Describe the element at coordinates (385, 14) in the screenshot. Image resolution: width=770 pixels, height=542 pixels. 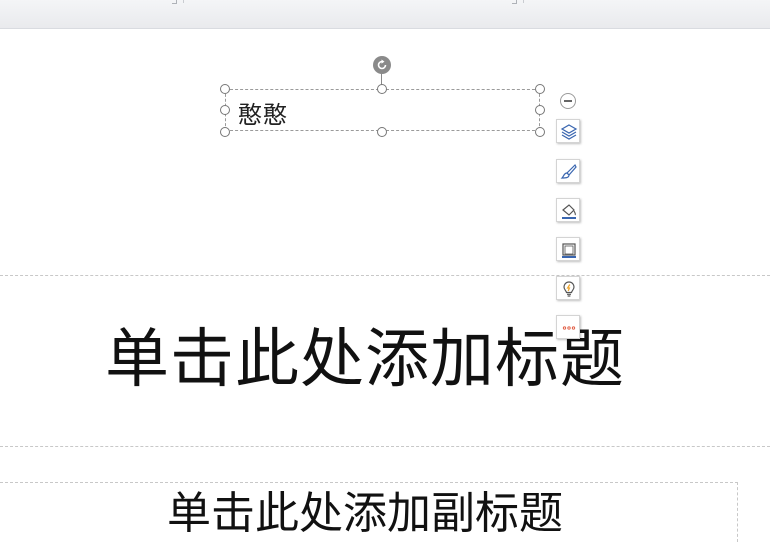
I see `ruler-strip` at that location.